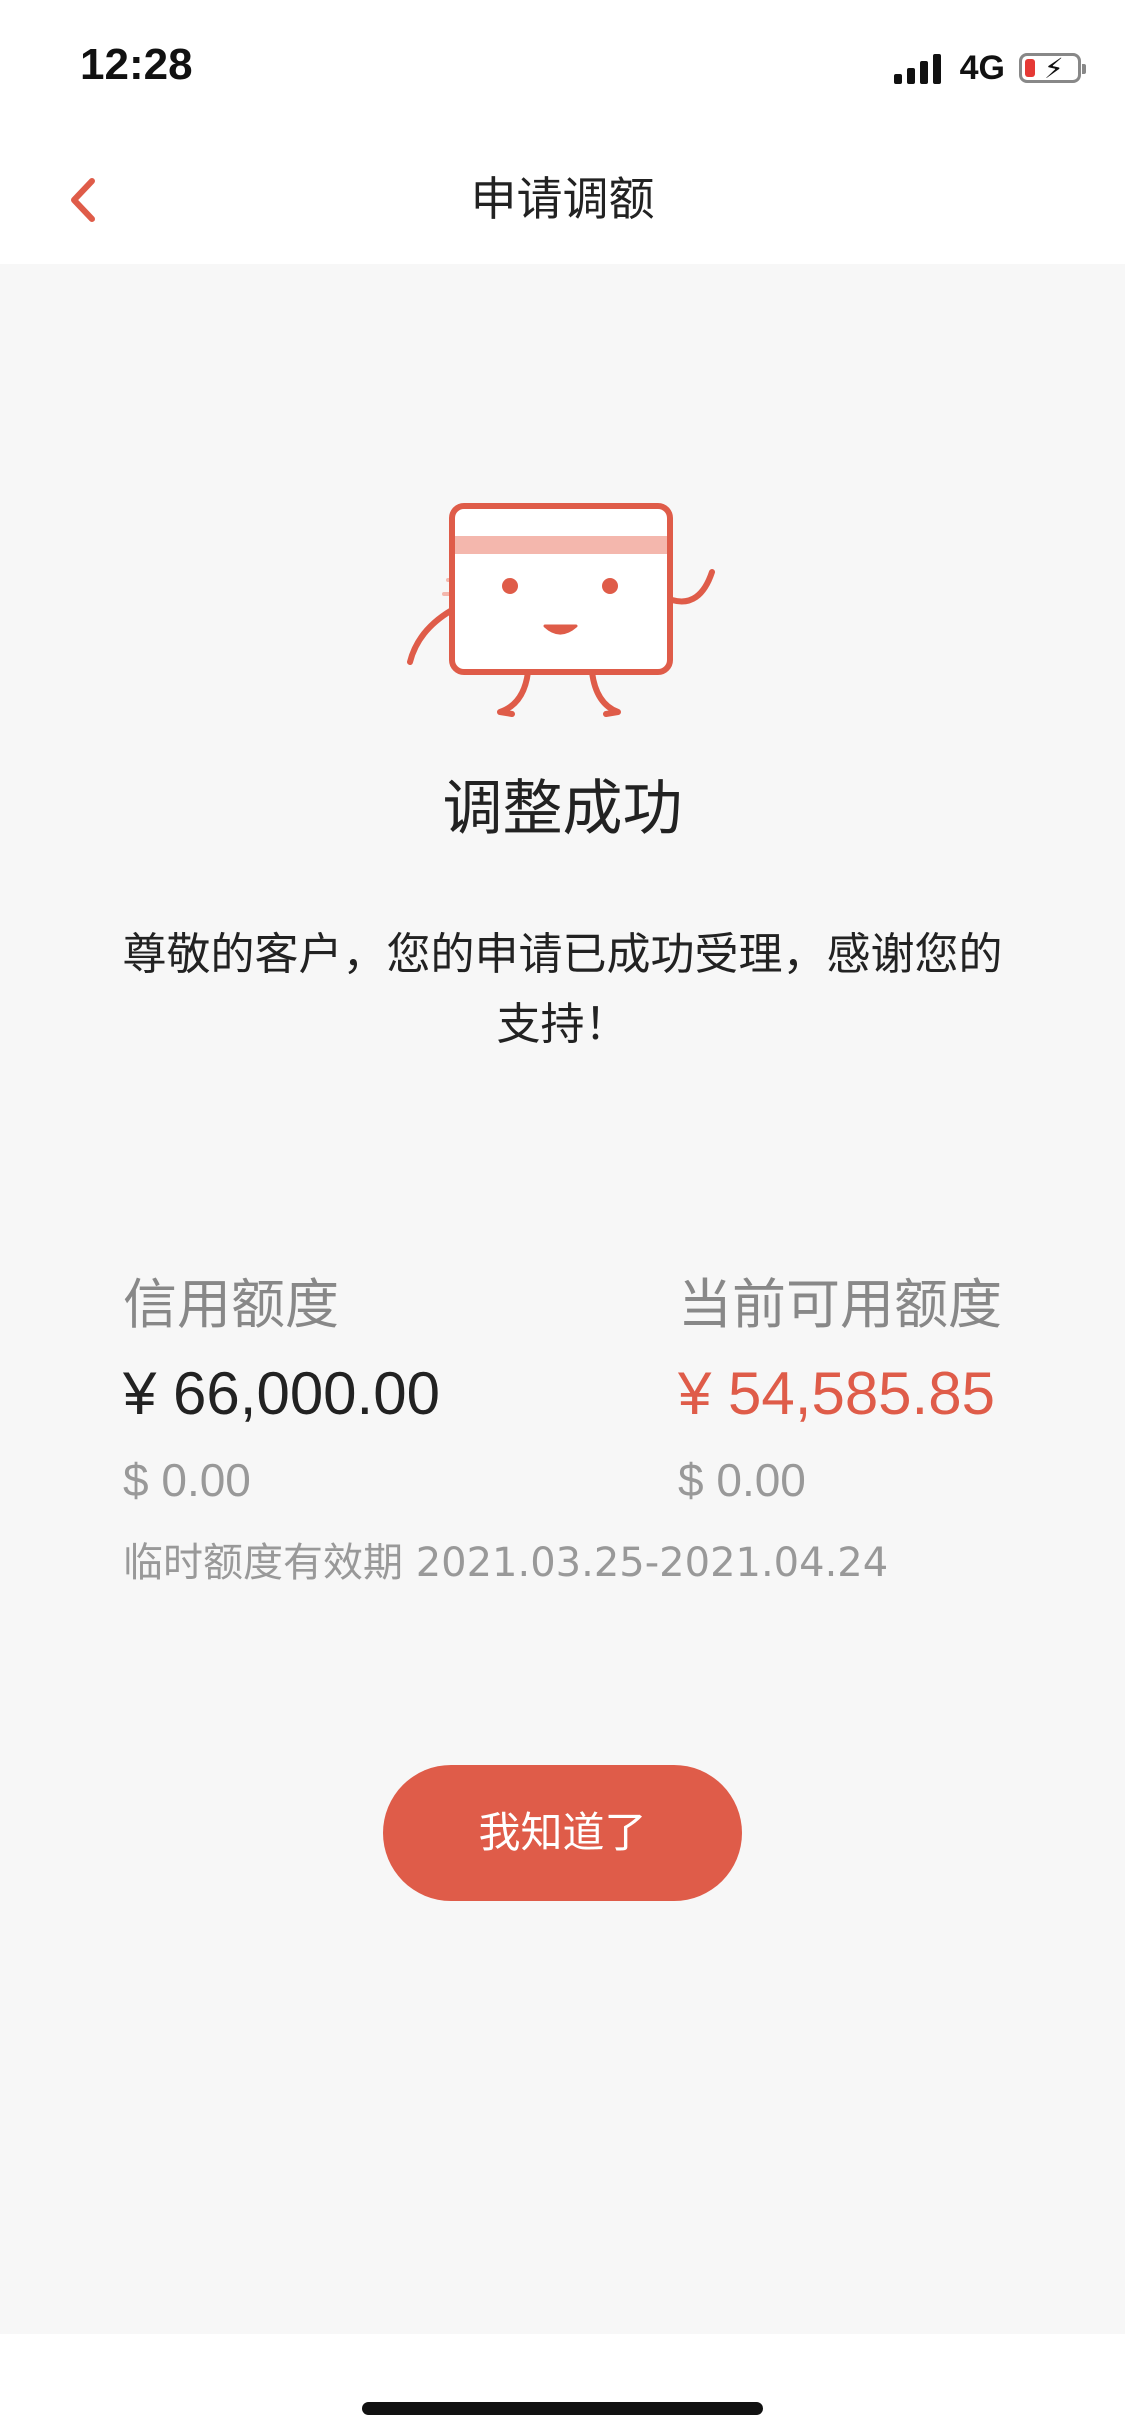 This screenshot has width=1125, height=2436. Describe the element at coordinates (136, 64) in the screenshot. I see `status-time: 12:28` at that location.